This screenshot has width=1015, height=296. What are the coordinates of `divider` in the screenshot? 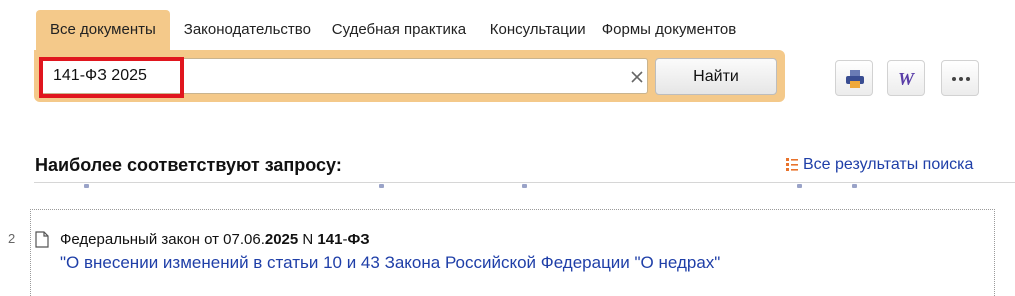 It's located at (524, 182).